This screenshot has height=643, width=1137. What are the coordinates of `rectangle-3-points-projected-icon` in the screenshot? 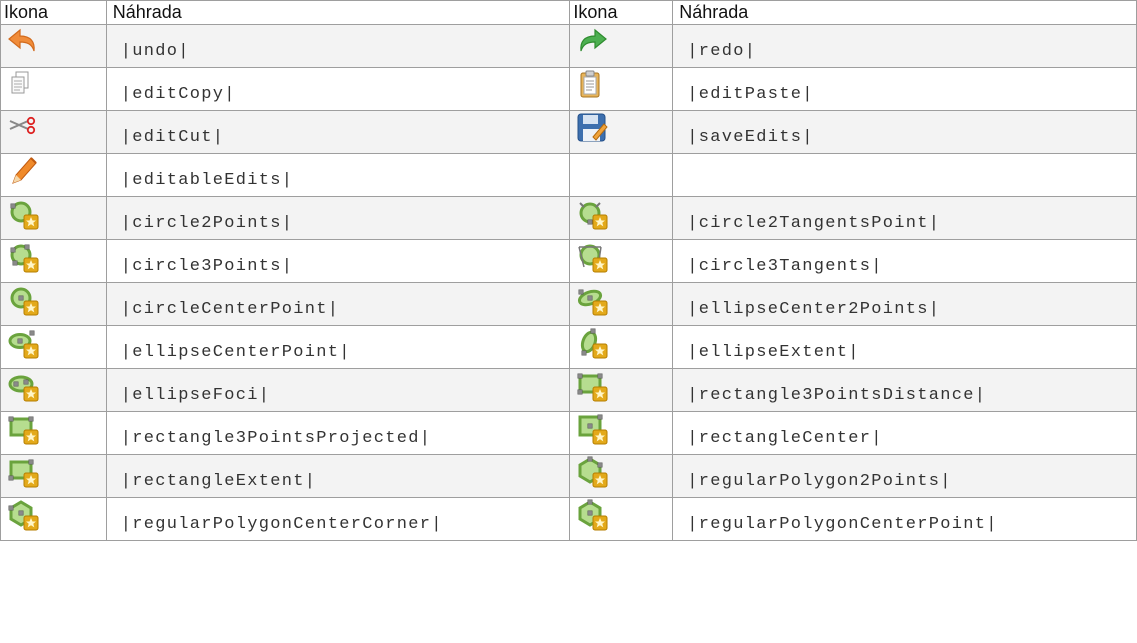 It's located at (23, 429).